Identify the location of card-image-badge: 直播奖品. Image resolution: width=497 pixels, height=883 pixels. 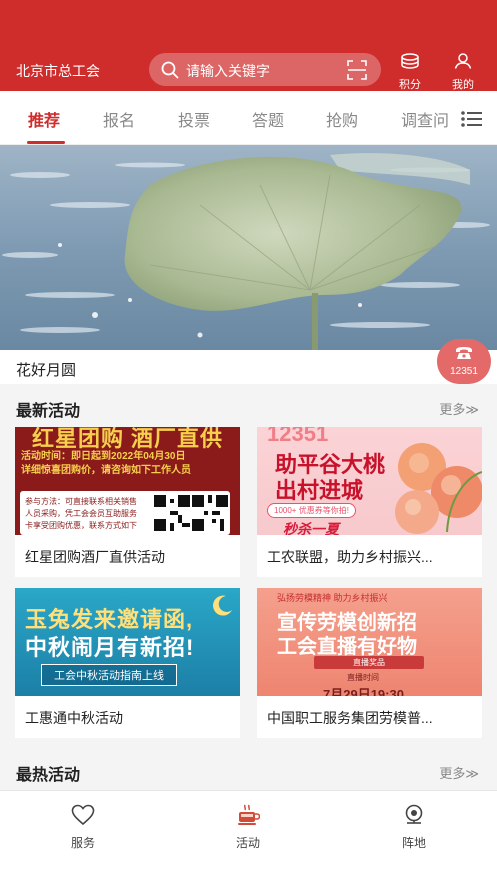
(369, 662).